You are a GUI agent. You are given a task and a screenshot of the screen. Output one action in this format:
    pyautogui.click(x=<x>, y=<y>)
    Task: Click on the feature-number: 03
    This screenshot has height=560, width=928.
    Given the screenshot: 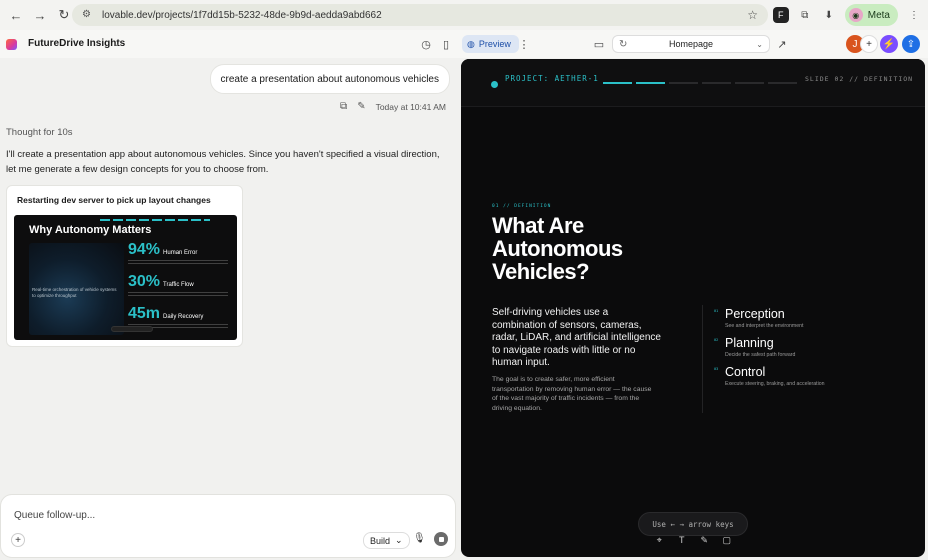 What is the action you would take?
    pyautogui.click(x=716, y=369)
    